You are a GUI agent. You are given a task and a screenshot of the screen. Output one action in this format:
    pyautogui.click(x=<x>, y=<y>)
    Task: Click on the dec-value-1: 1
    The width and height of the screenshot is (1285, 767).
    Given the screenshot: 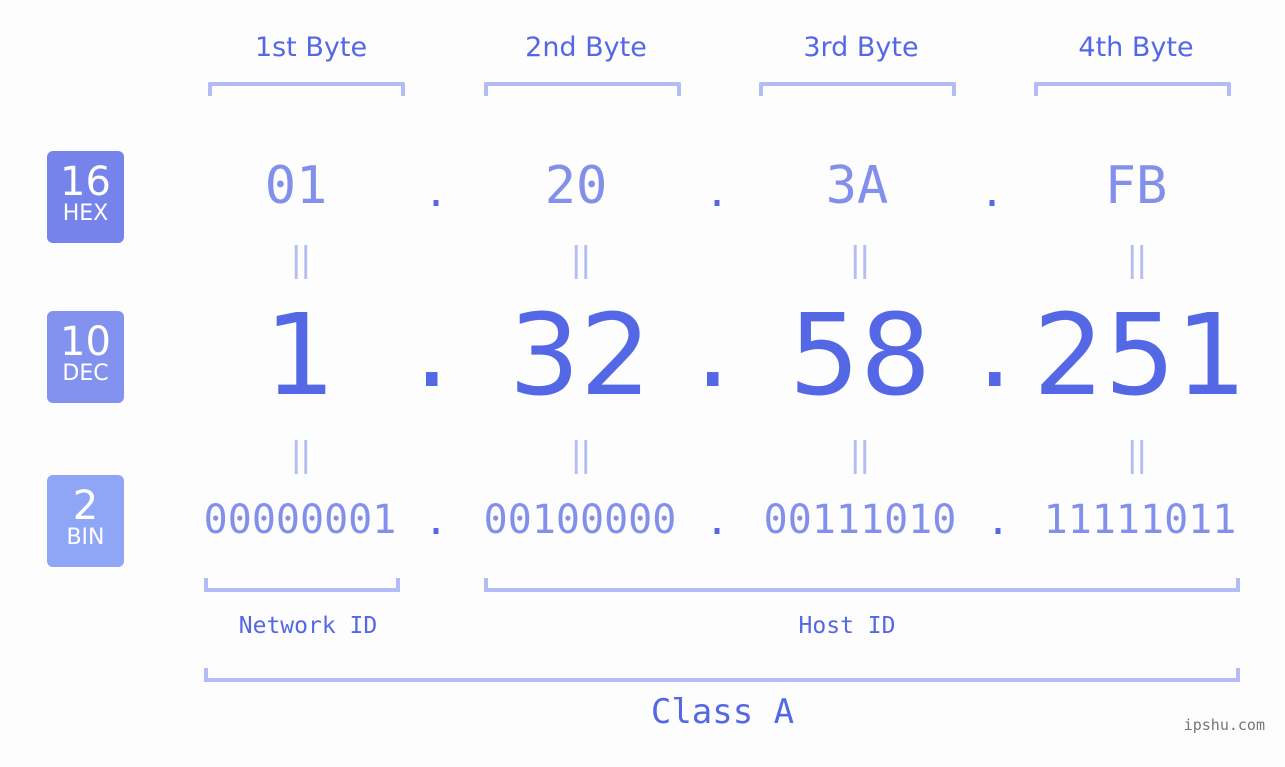 What is the action you would take?
    pyautogui.click(x=300, y=356)
    